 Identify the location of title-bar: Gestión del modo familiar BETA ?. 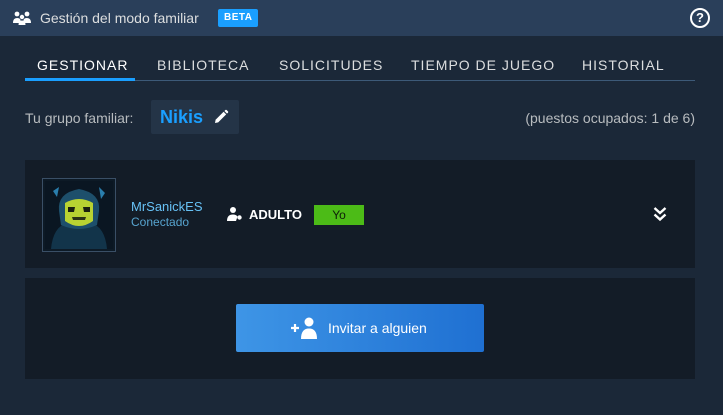
(361, 18).